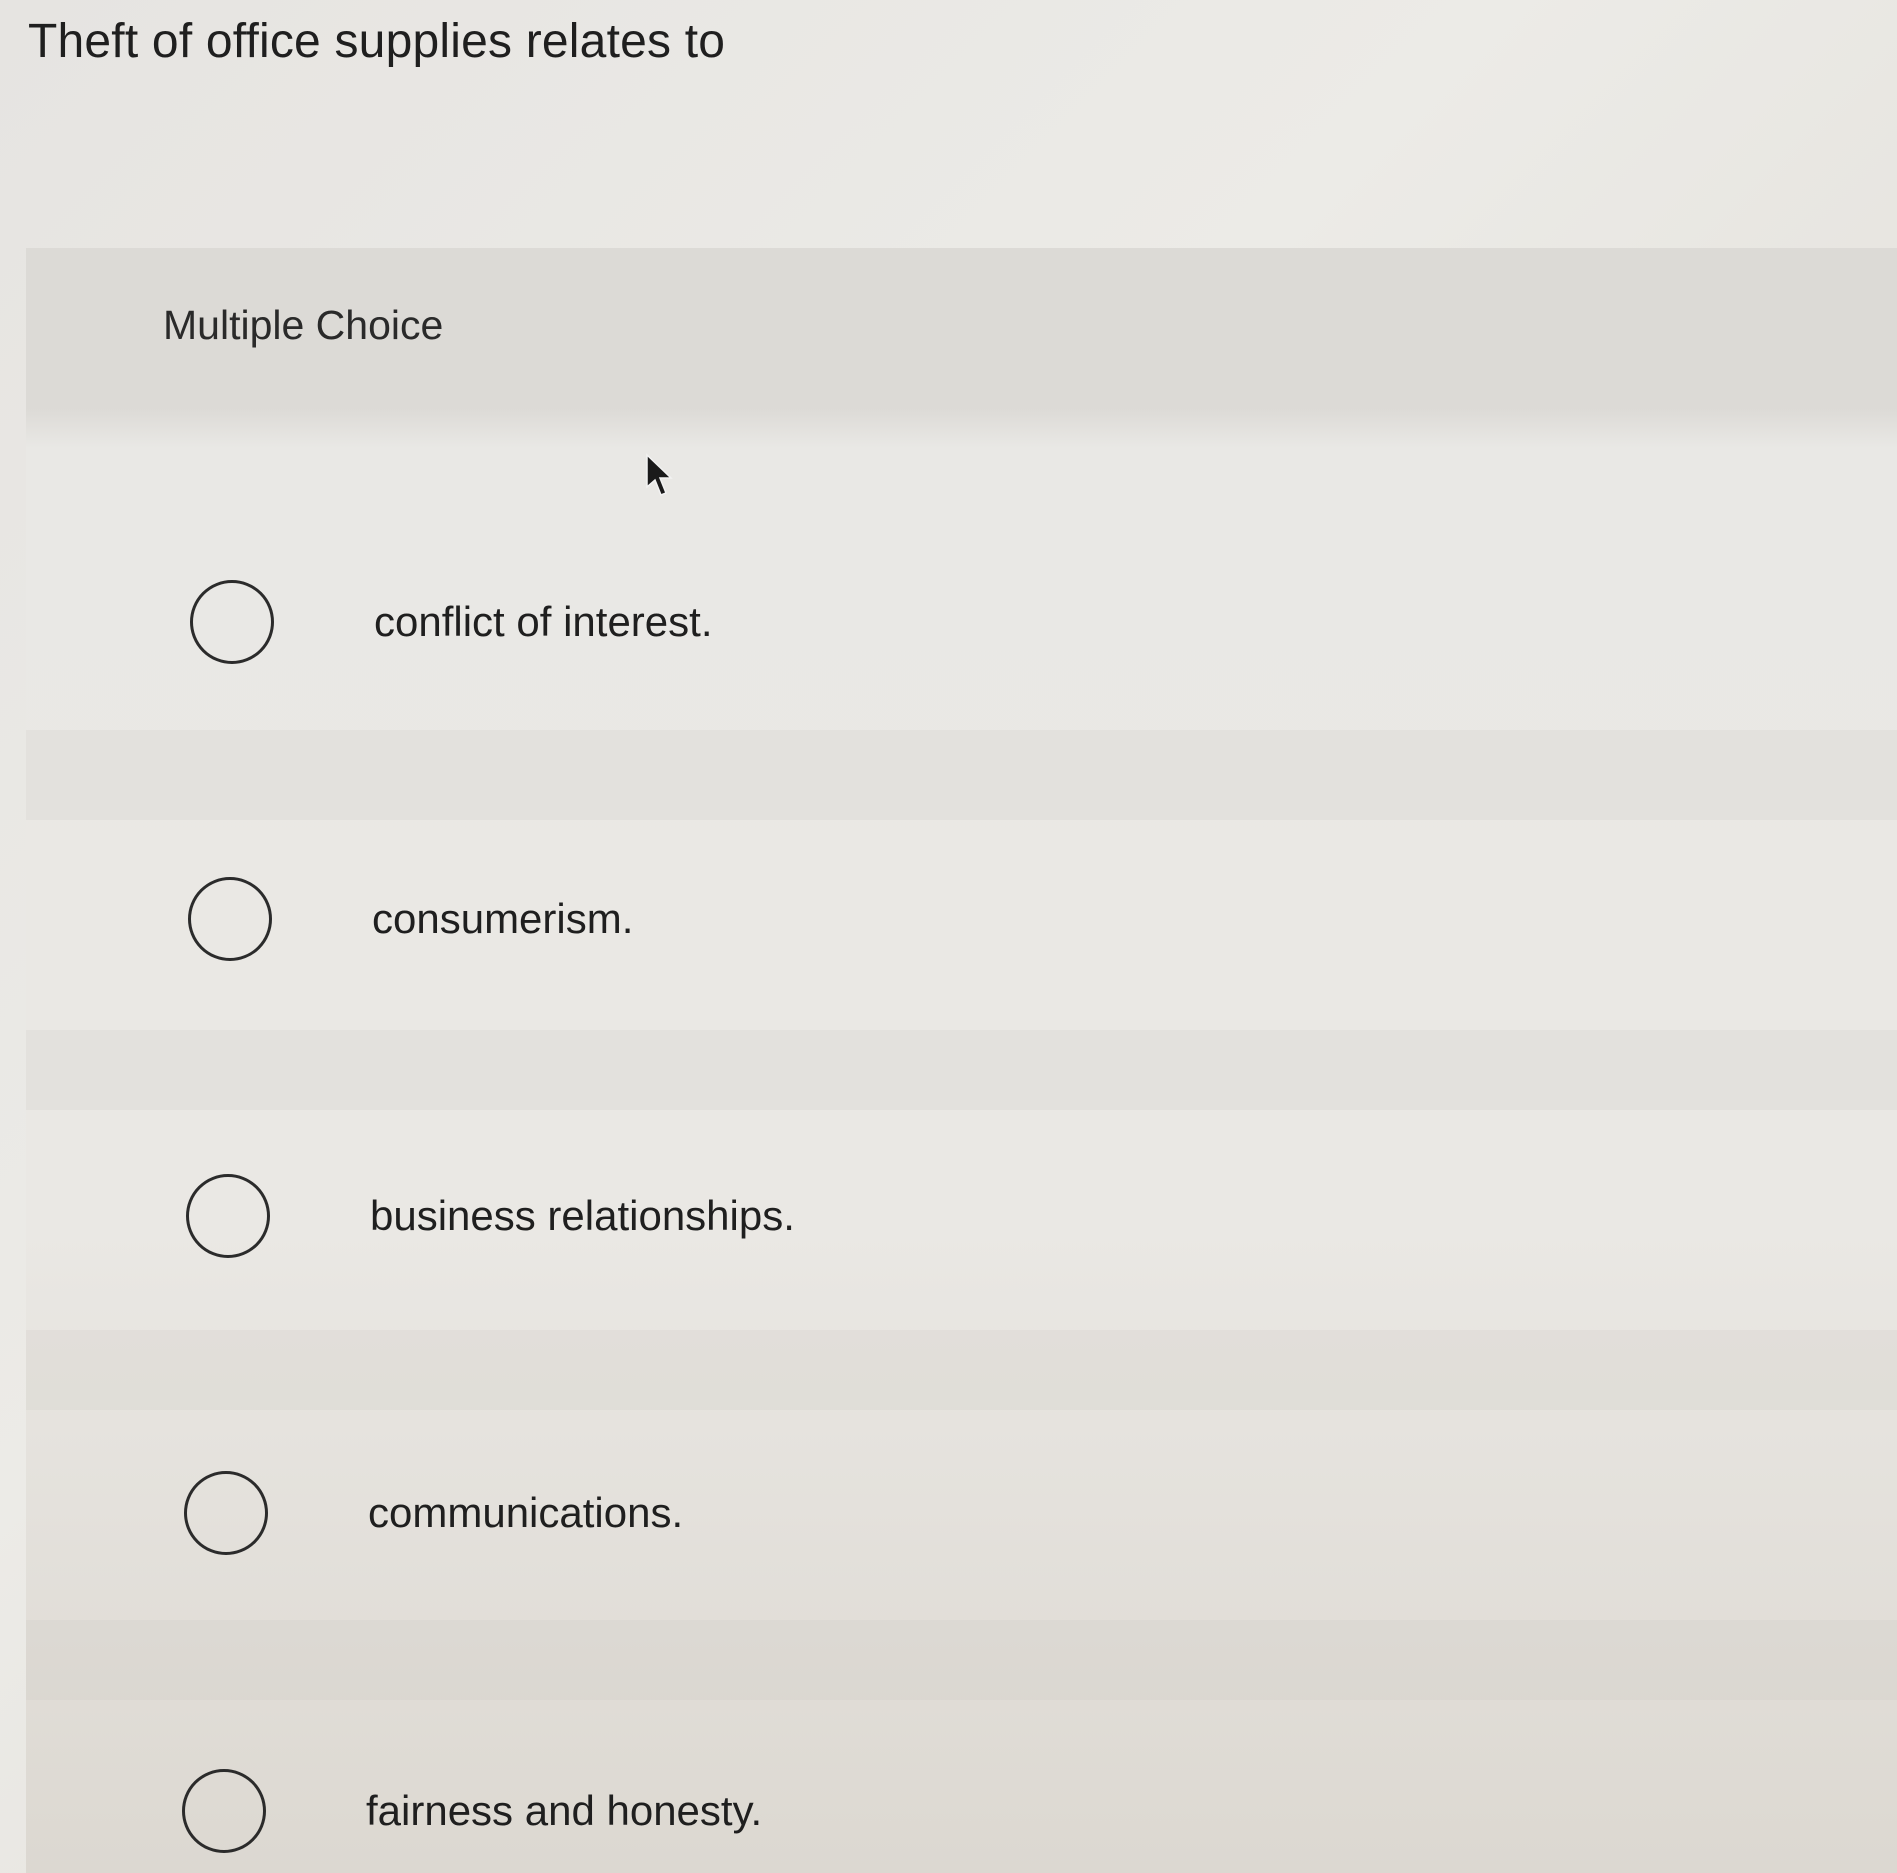  What do you see at coordinates (934, 1513) in the screenshot?
I see `option-communications: communications.` at bounding box center [934, 1513].